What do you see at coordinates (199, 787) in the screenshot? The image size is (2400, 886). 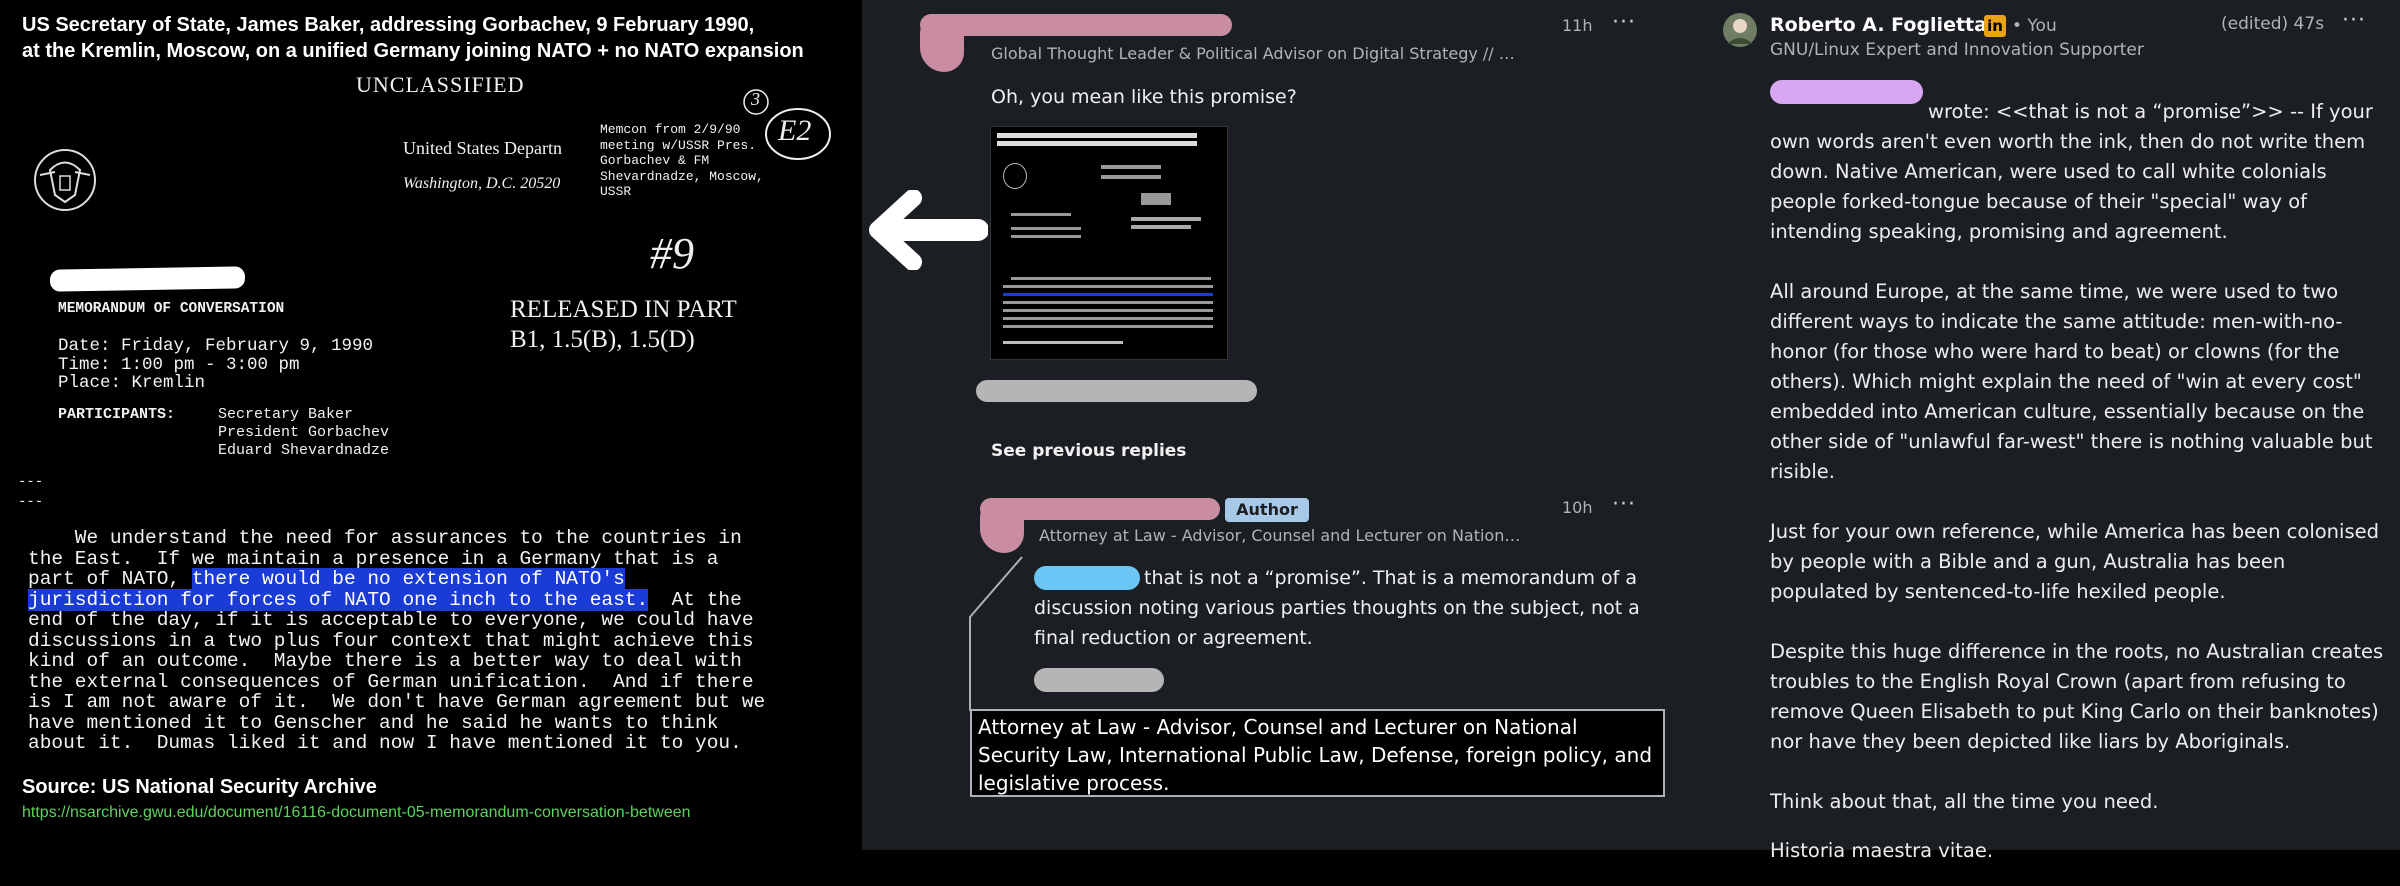 I see `source-label: Source: US National Security Archive` at bounding box center [199, 787].